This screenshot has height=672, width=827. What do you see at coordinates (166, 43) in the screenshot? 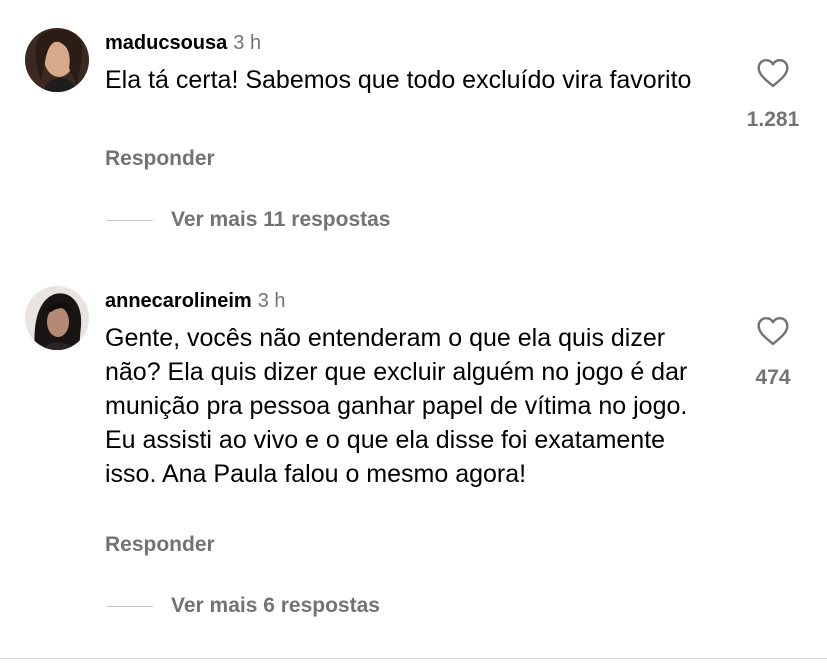
I see `username: maducsousa` at bounding box center [166, 43].